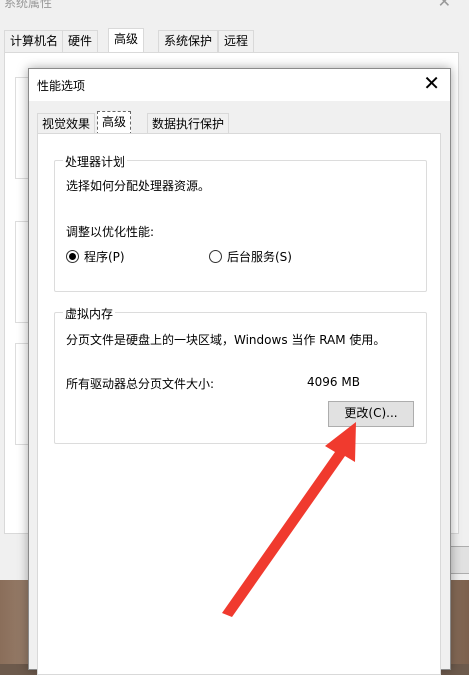 This screenshot has width=469, height=675. Describe the element at coordinates (236, 41) in the screenshot. I see `tab-remote: 远程` at that location.